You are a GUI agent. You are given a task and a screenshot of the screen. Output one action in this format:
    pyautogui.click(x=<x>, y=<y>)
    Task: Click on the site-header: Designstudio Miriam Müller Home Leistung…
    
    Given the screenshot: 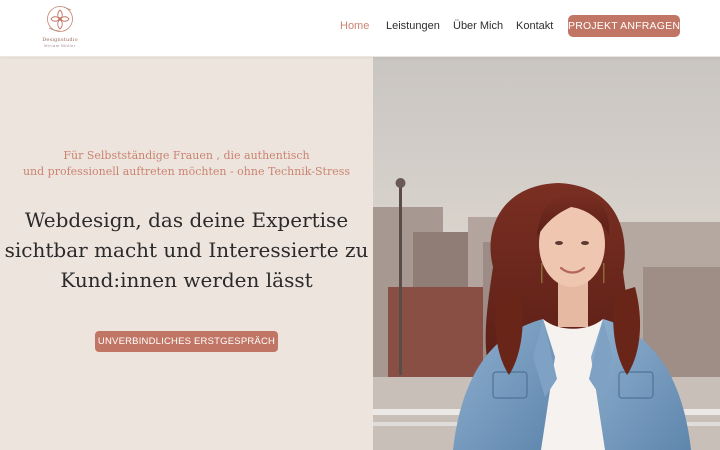 What is the action you would take?
    pyautogui.click(x=360, y=28)
    